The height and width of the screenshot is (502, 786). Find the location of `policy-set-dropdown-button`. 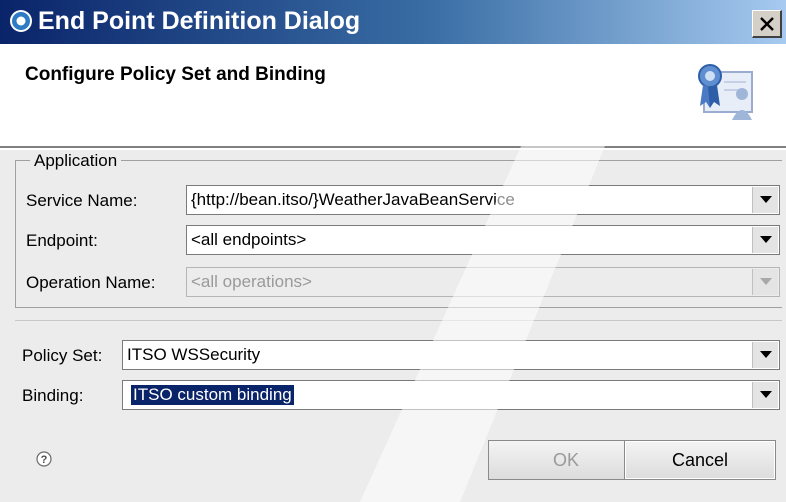

policy-set-dropdown-button is located at coordinates (765, 355).